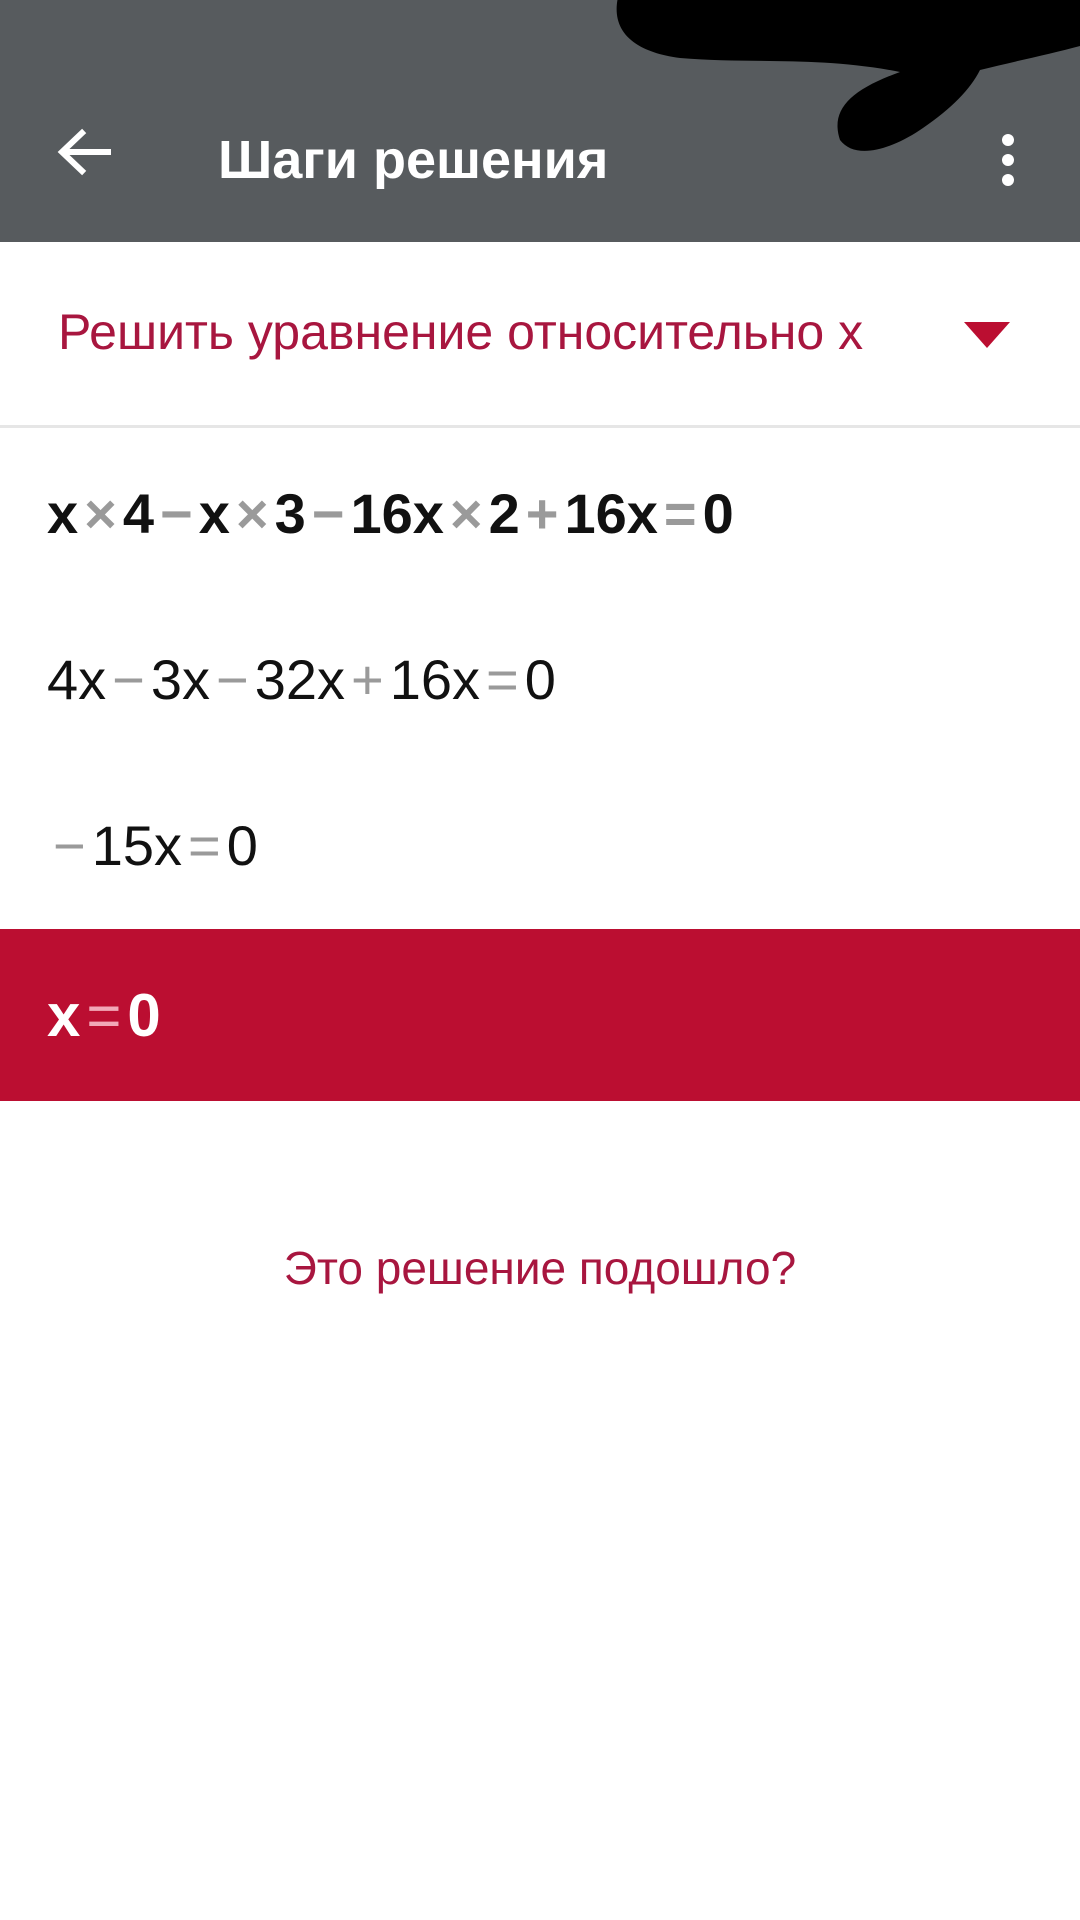 This screenshot has width=1080, height=1920. I want to click on app-bar: Шаги решения, so click(540, 121).